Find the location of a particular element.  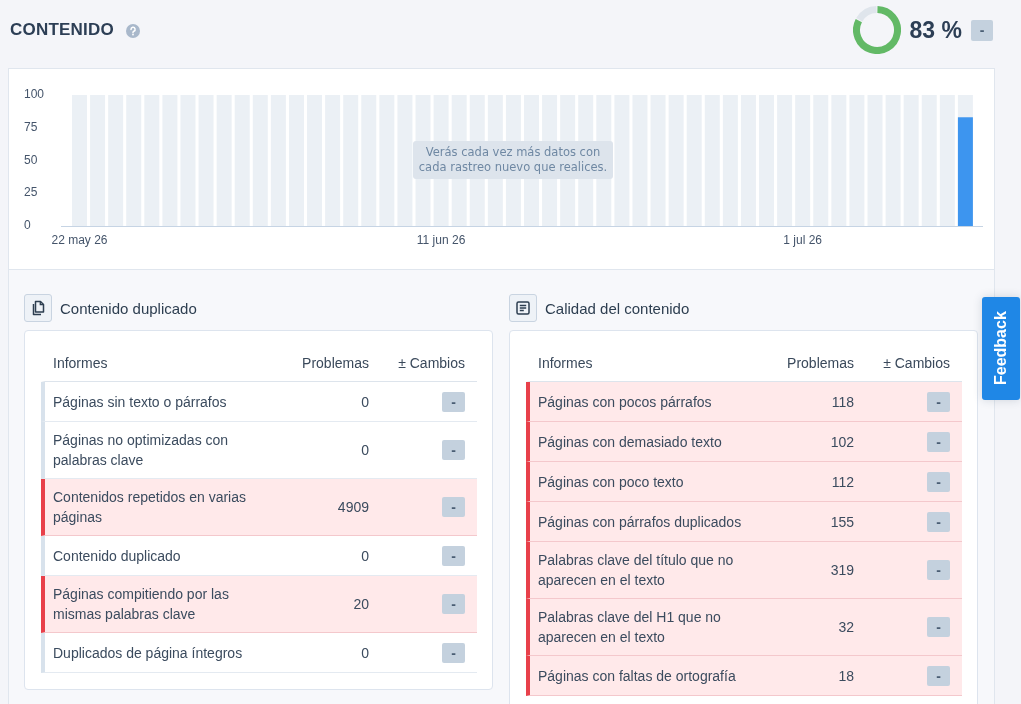

table-row: Páginas con faltas de ortografía 18 - is located at coordinates (744, 676).